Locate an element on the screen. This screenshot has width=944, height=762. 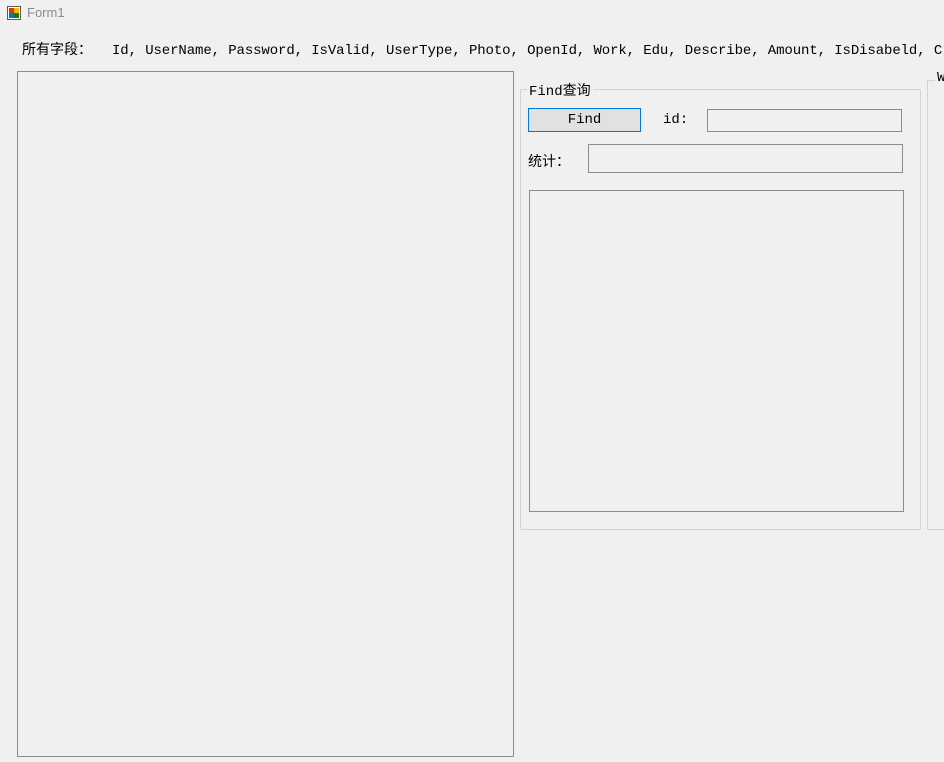
id-input is located at coordinates (804, 120).